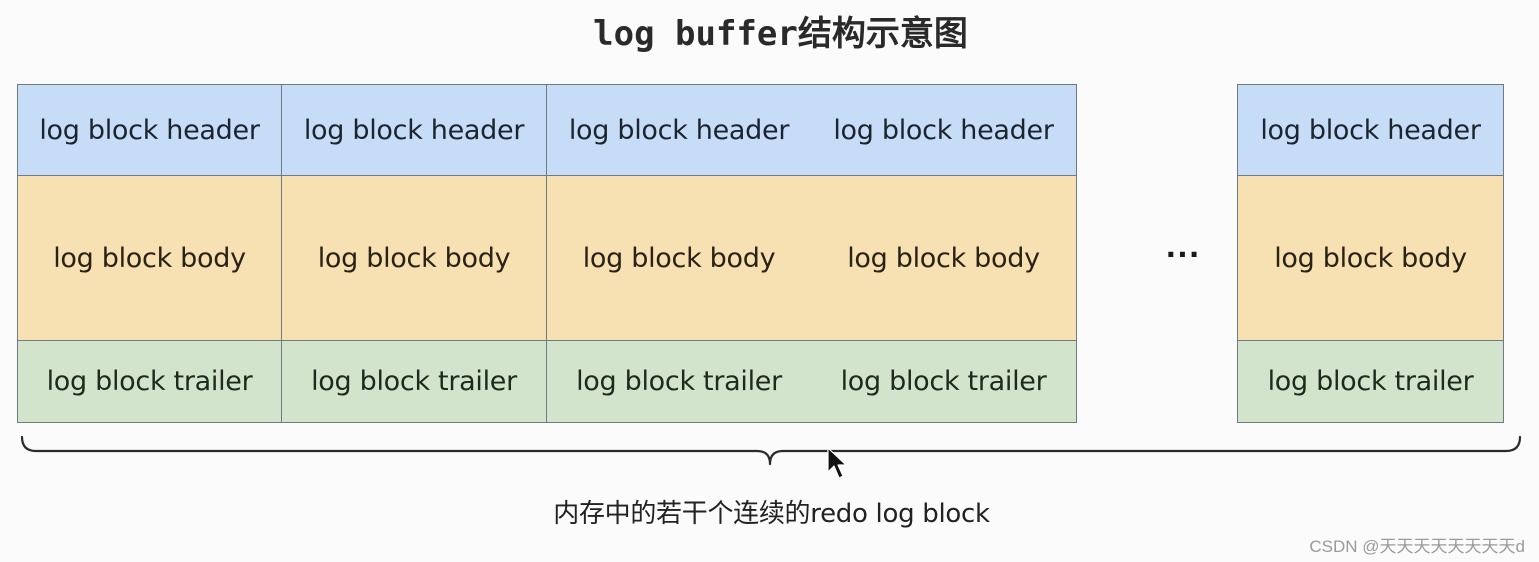  What do you see at coordinates (837, 463) in the screenshot?
I see `mouse-pointer-icon` at bounding box center [837, 463].